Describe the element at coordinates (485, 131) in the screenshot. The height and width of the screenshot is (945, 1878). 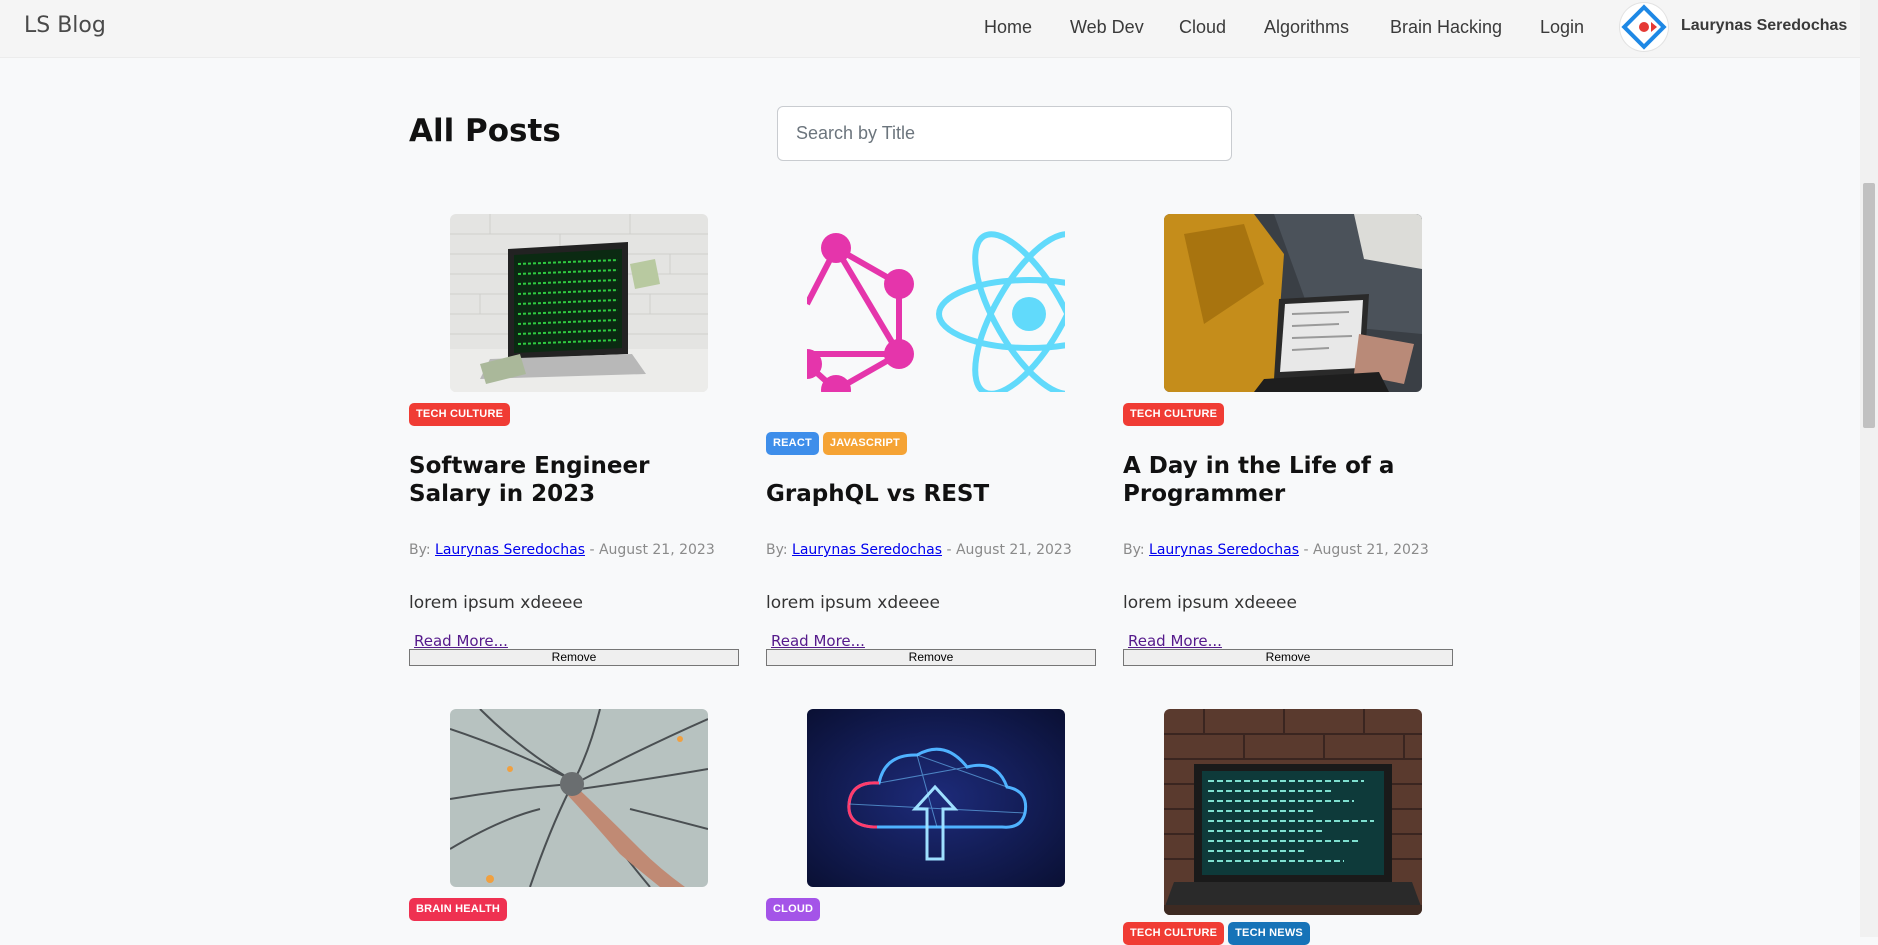
I see `page-title: All Posts` at that location.